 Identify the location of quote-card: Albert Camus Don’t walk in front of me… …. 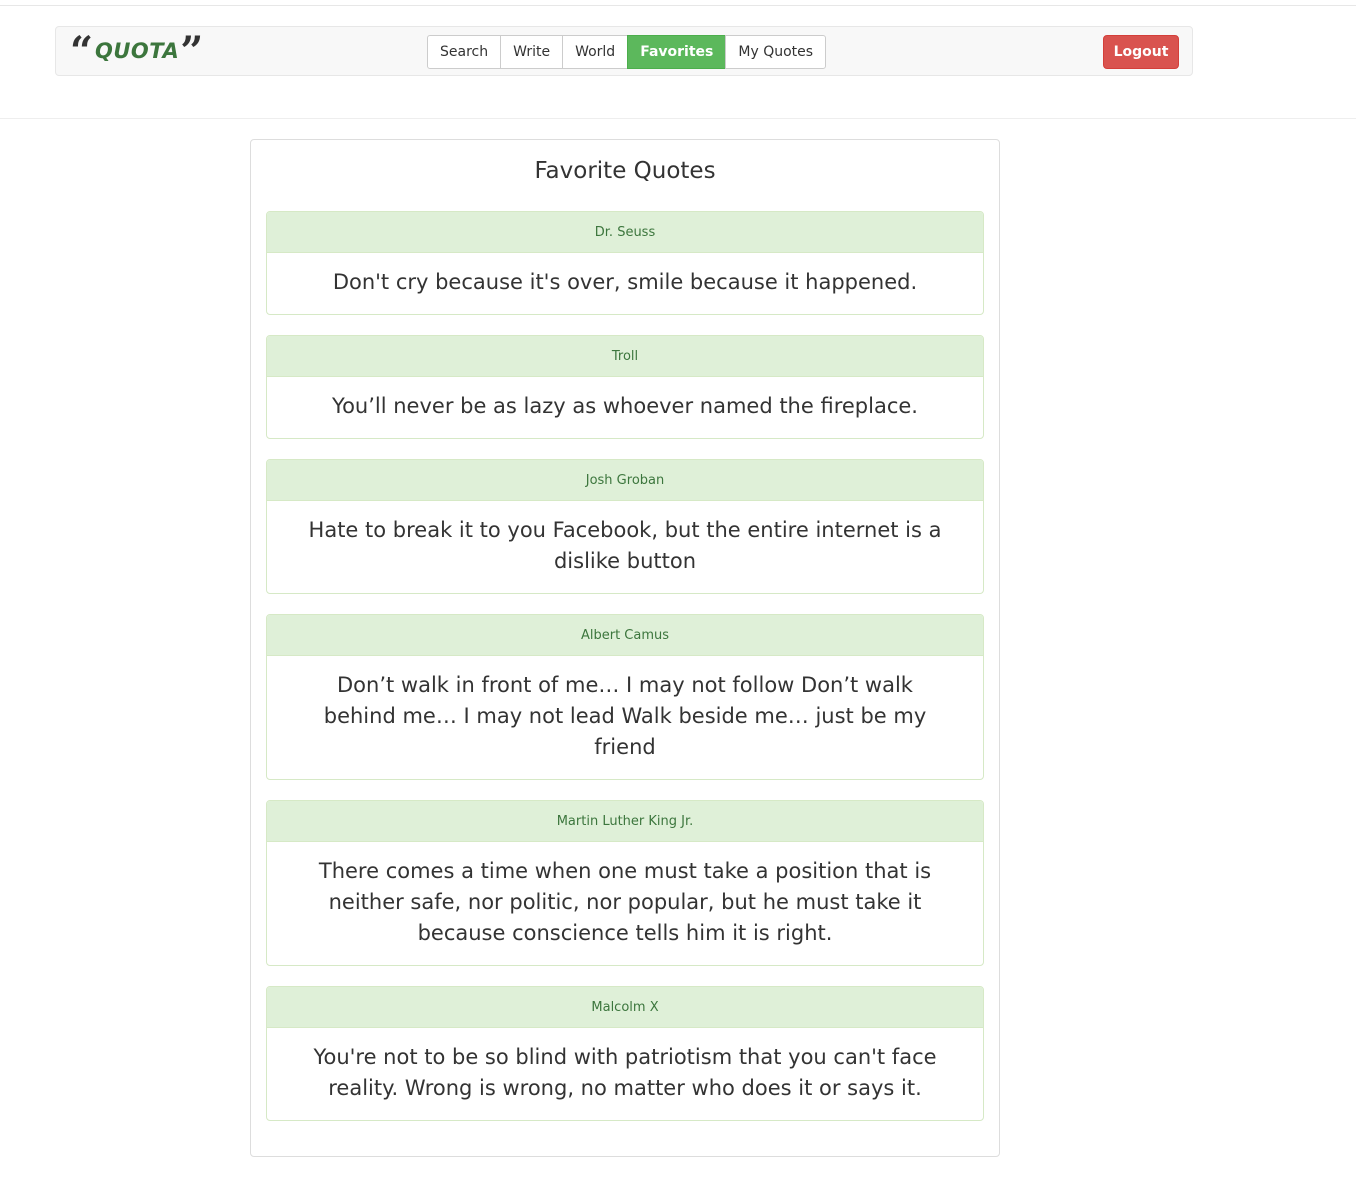
(625, 697).